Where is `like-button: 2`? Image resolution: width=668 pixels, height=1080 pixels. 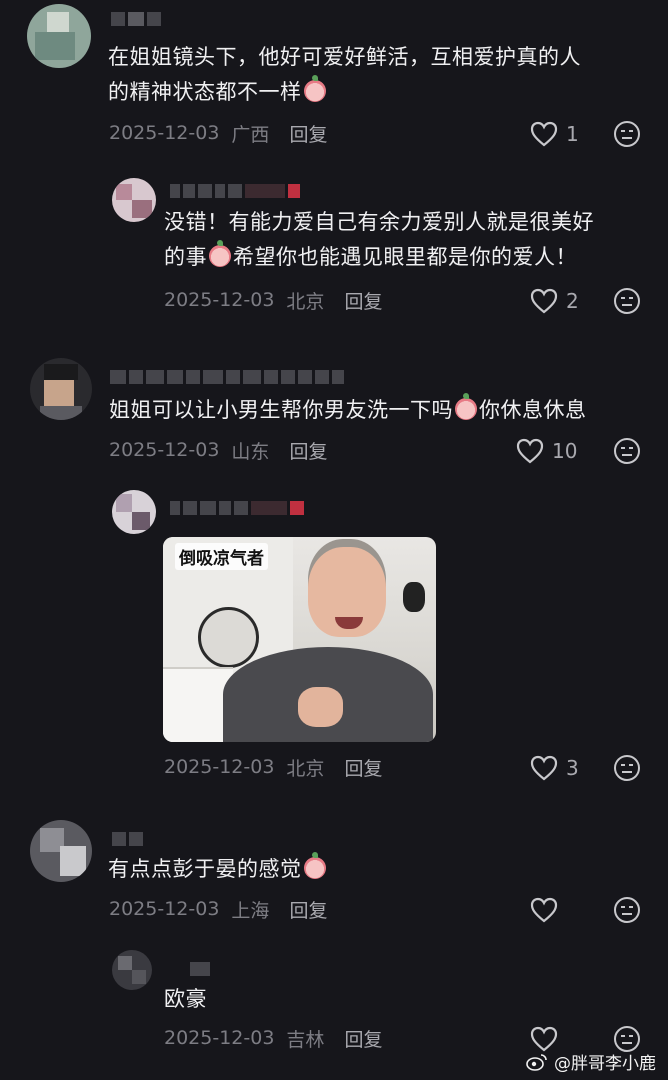 like-button: 2 is located at coordinates (554, 301).